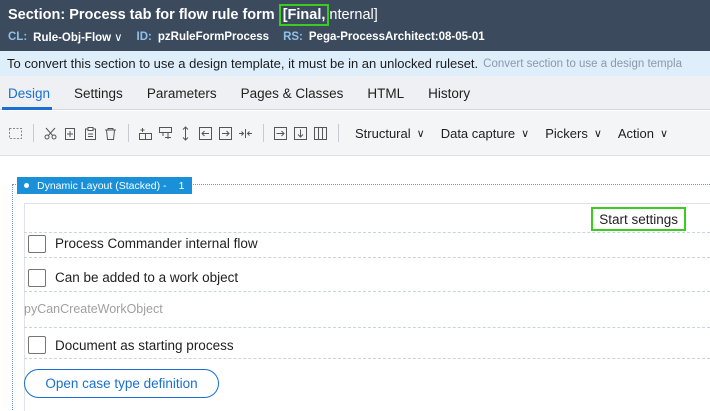 Image resolution: width=710 pixels, height=411 pixels. I want to click on tab-history: History, so click(449, 93).